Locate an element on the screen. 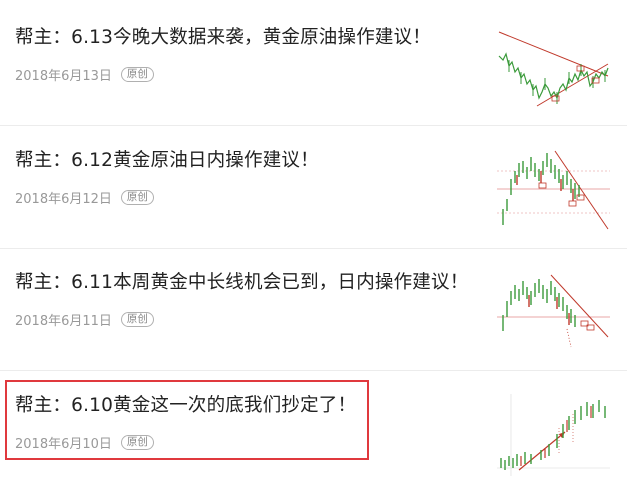 The height and width of the screenshot is (494, 627). article-title: 帮主：6.13今晚大数据来袭，黄金原油操作建议！ is located at coordinates (223, 36).